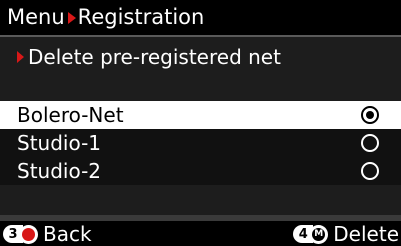 This screenshot has width=401, height=246. I want to click on page-title: Delete pre-registered net, so click(149, 57).